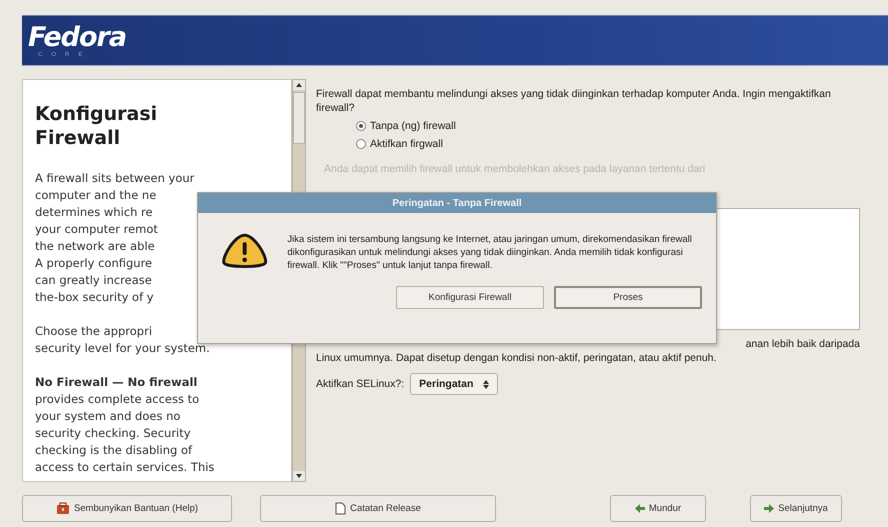  Describe the element at coordinates (406, 144) in the screenshot. I see `radio-label: Aktifkan firgwall` at that location.